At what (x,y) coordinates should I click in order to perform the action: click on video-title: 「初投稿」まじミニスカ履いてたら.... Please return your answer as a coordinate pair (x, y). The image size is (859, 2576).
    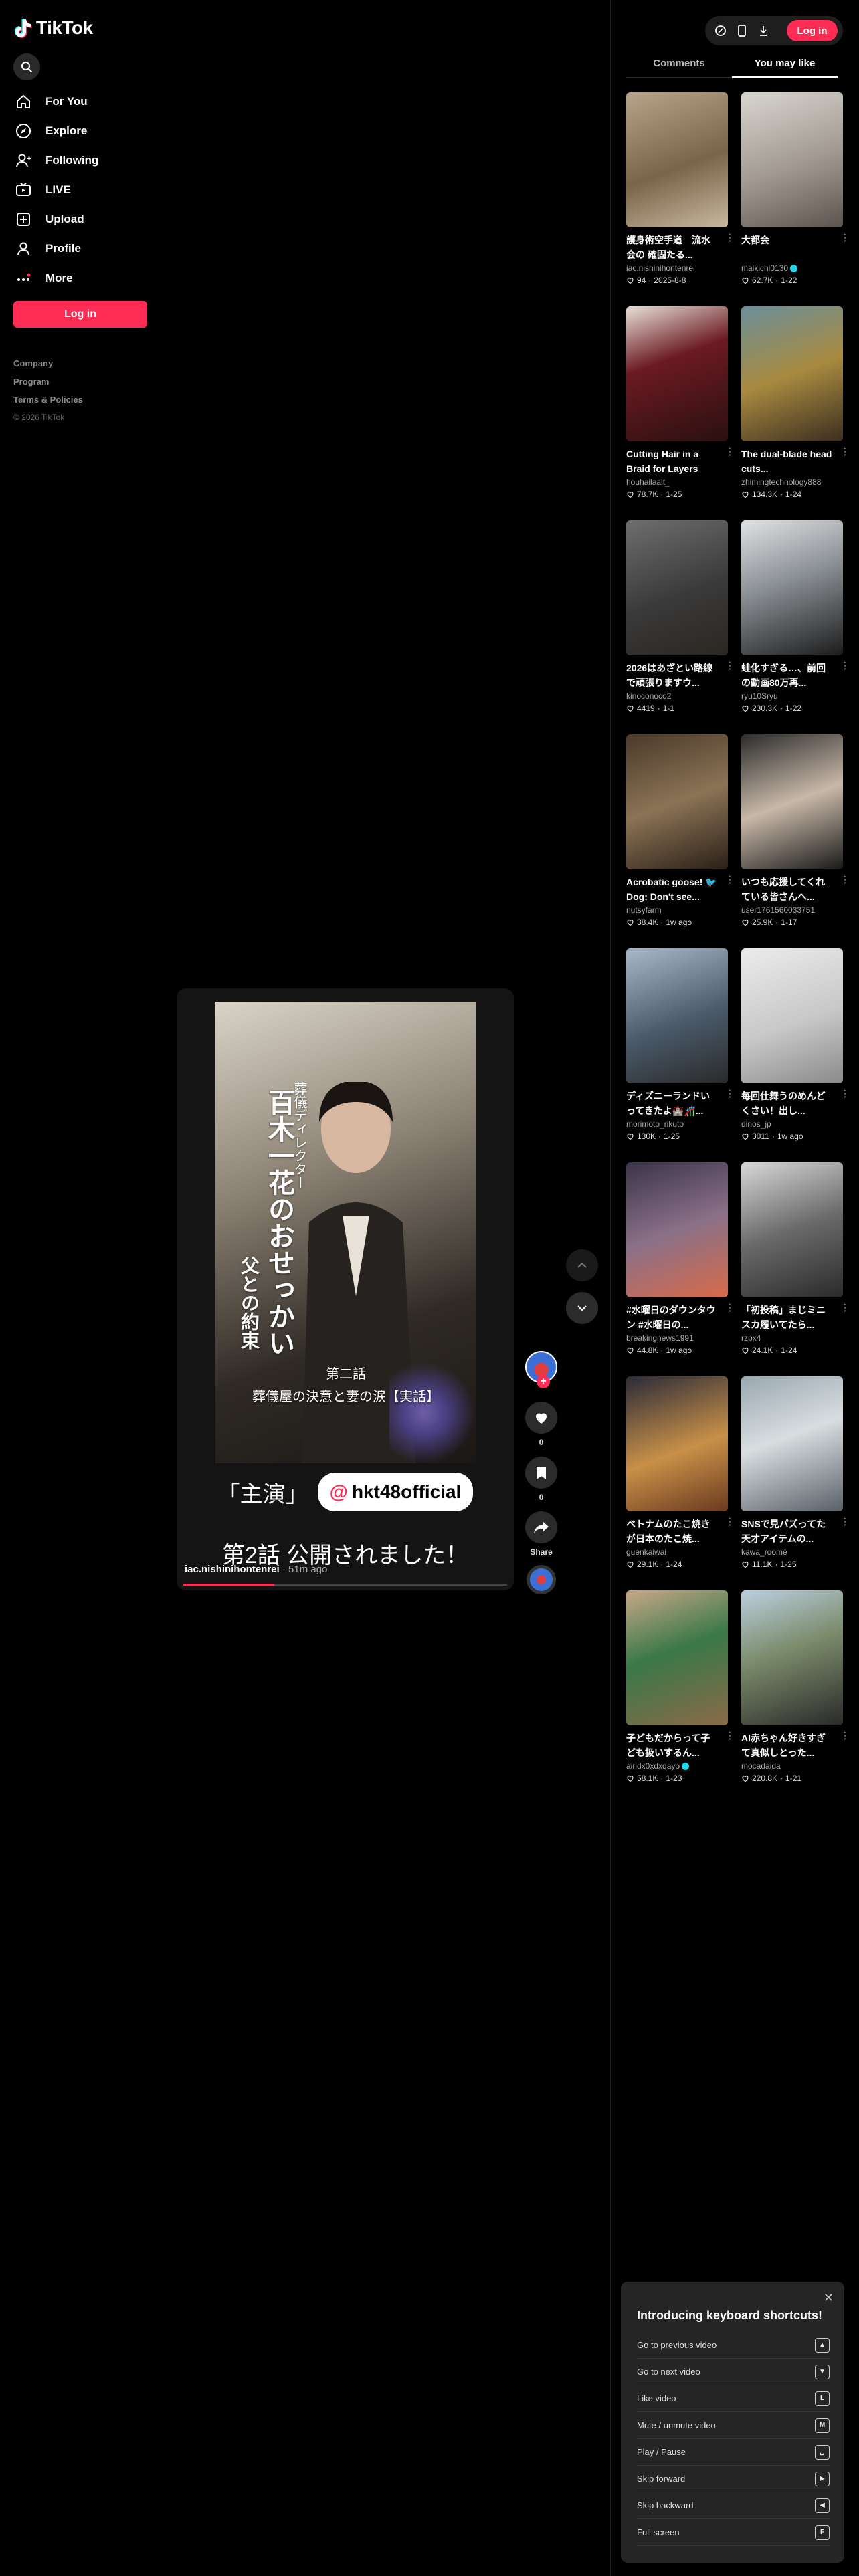
    Looking at the image, I should click on (792, 1317).